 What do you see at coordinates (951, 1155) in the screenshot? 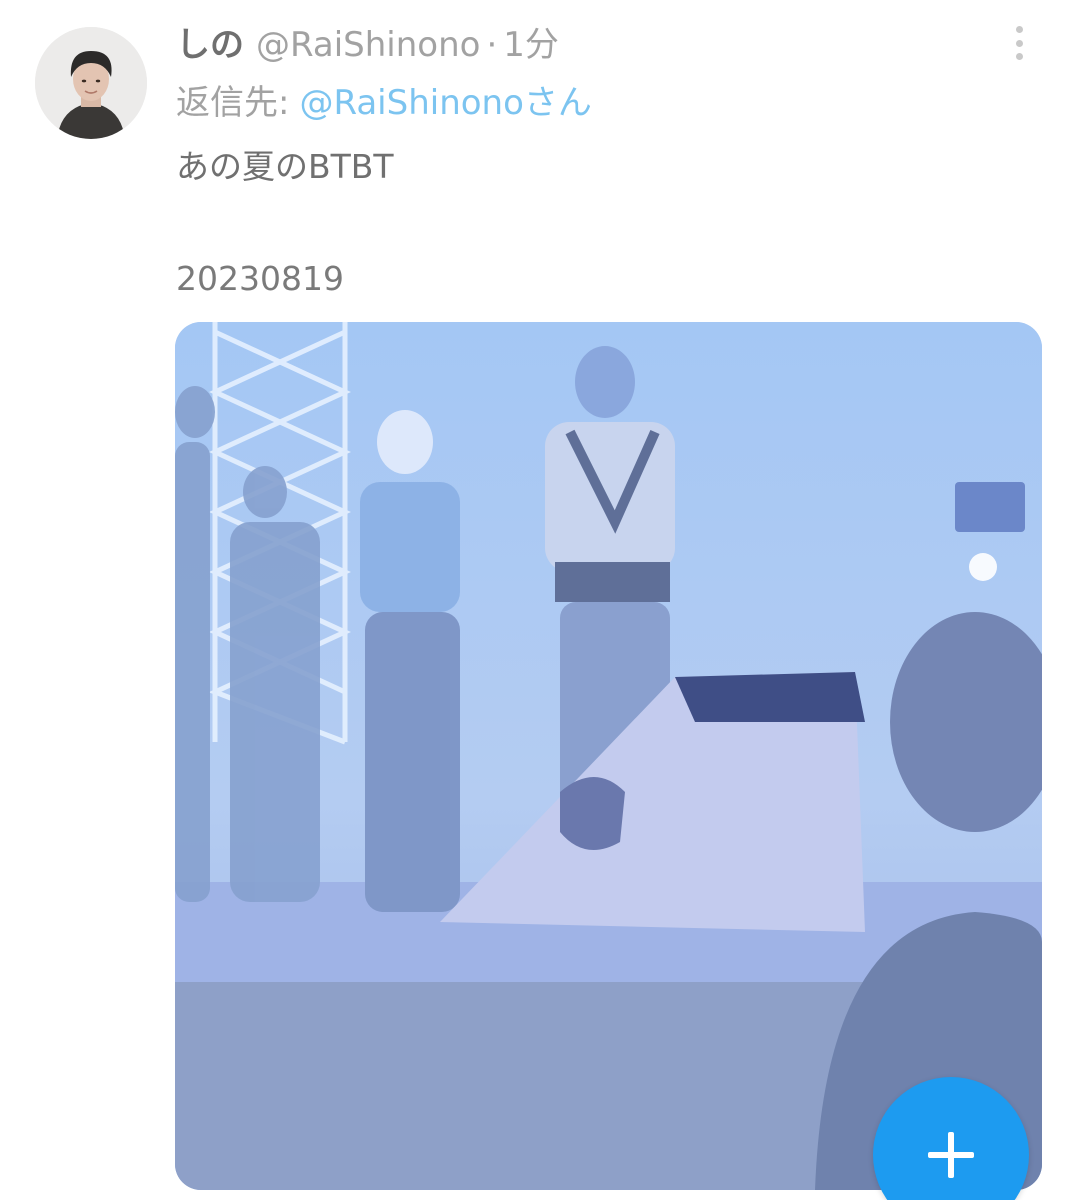
I see `plus-icon` at bounding box center [951, 1155].